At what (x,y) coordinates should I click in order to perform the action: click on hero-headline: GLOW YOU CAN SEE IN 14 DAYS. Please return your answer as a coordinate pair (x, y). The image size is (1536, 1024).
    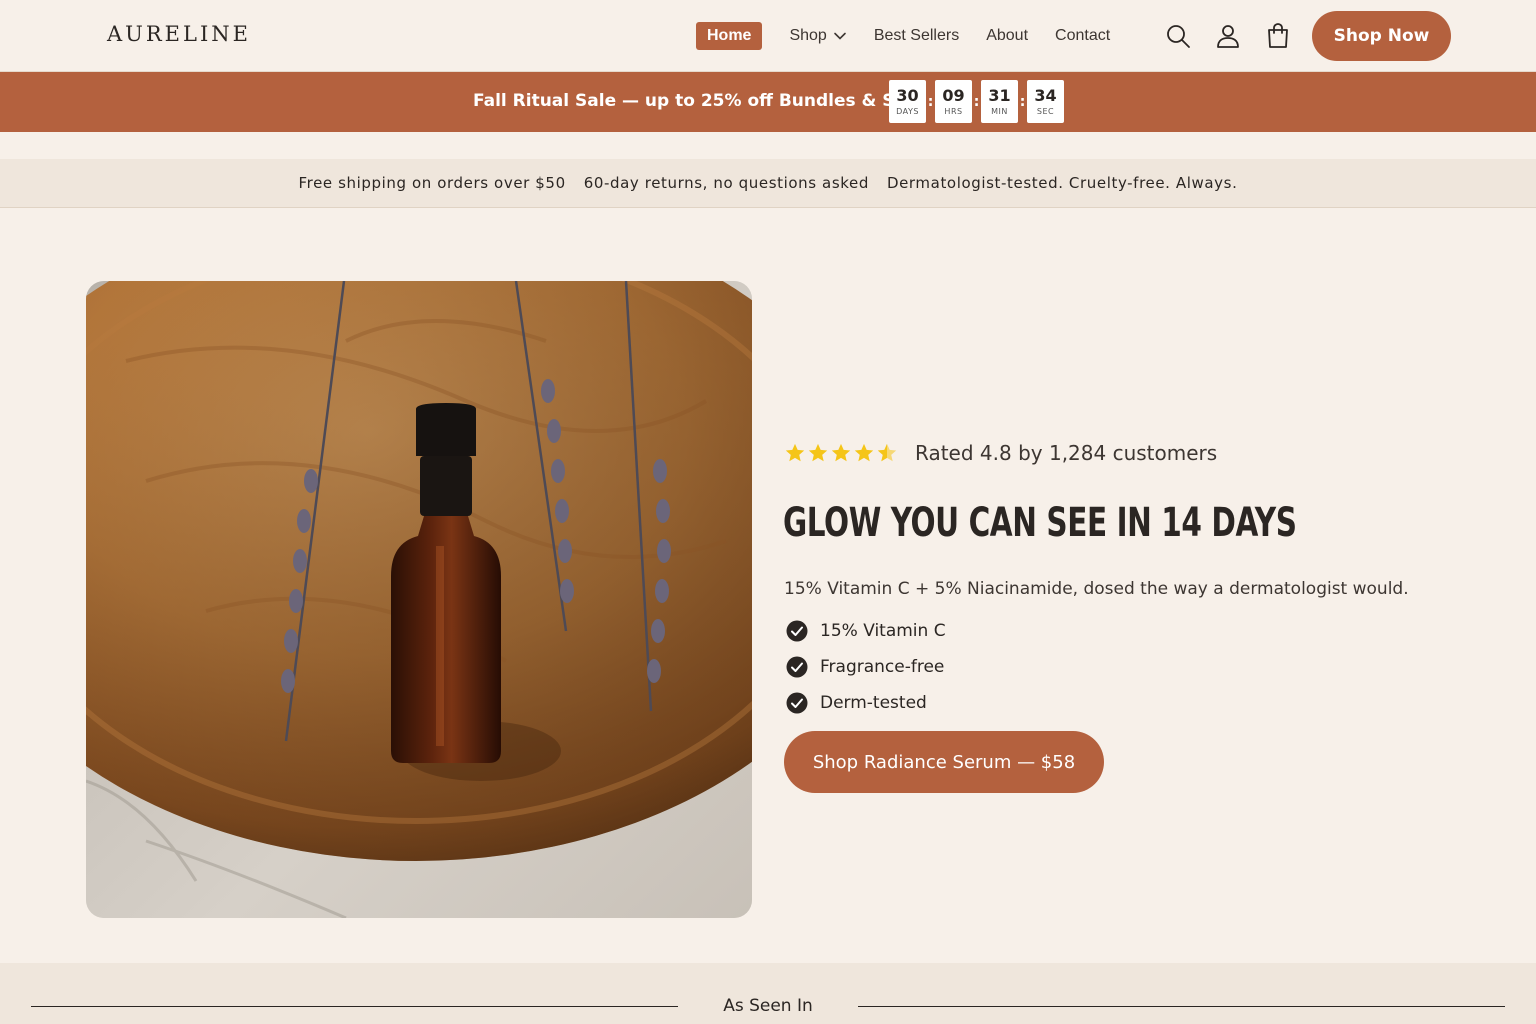
    Looking at the image, I should click on (1040, 523).